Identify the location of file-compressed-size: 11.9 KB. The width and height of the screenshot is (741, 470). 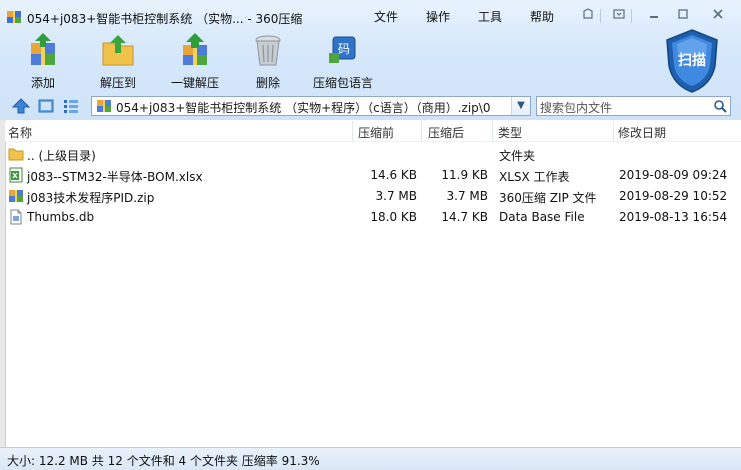
(464, 175).